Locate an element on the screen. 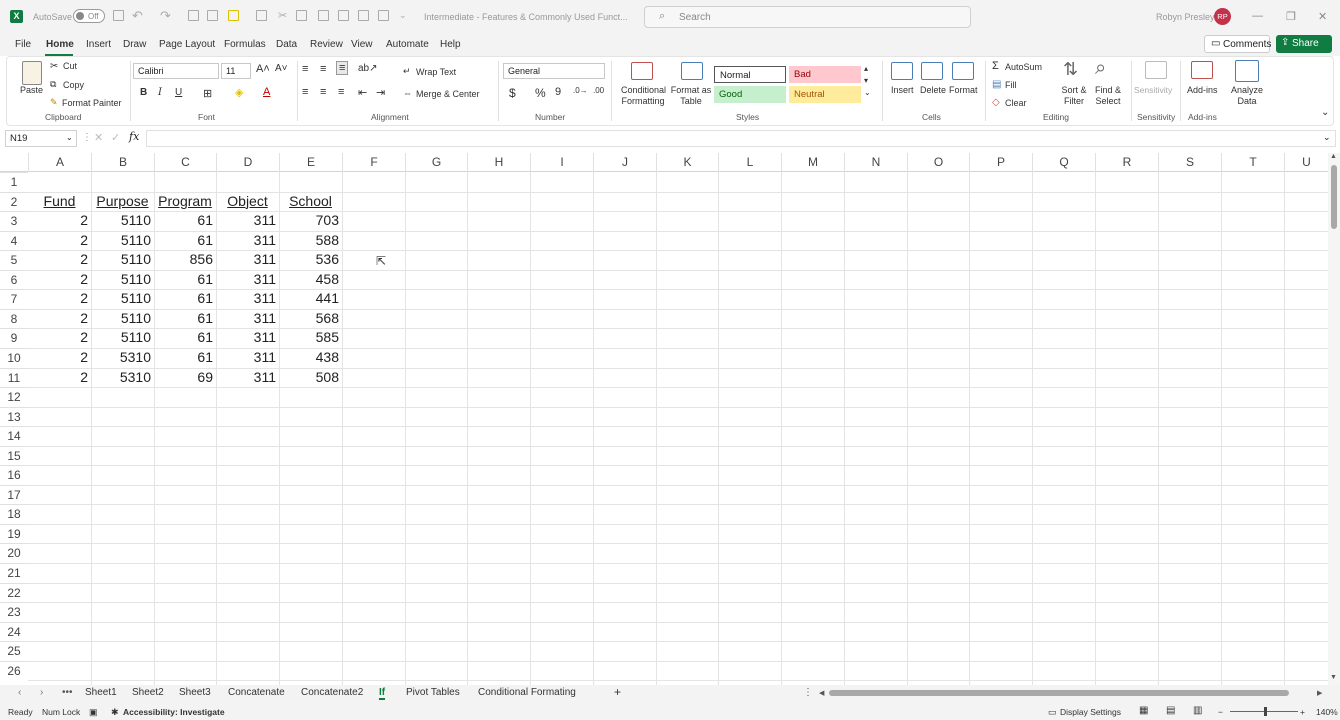 Image resolution: width=1340 pixels, height=720 pixels. sensitivity-button: Sensitivity is located at coordinates (1153, 90).